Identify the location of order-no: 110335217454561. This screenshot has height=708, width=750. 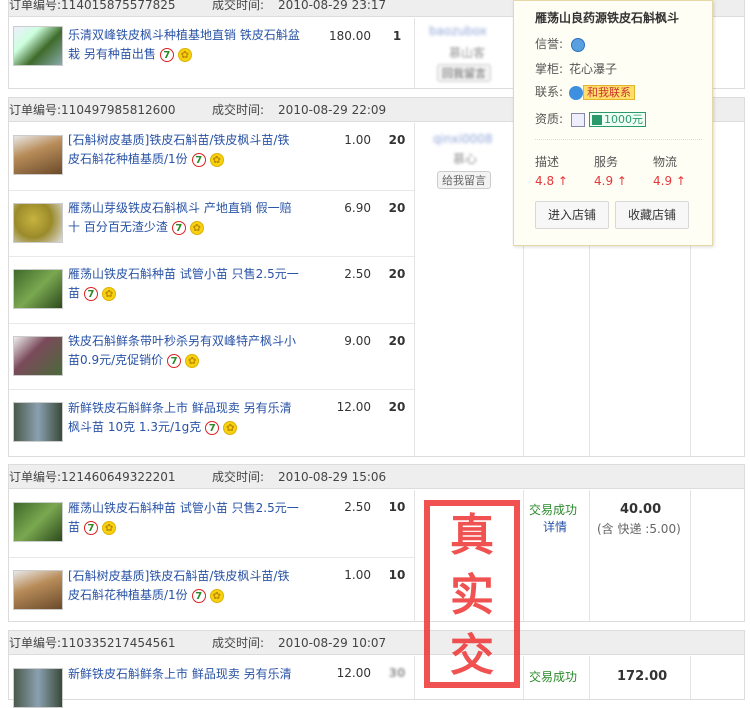
(118, 643).